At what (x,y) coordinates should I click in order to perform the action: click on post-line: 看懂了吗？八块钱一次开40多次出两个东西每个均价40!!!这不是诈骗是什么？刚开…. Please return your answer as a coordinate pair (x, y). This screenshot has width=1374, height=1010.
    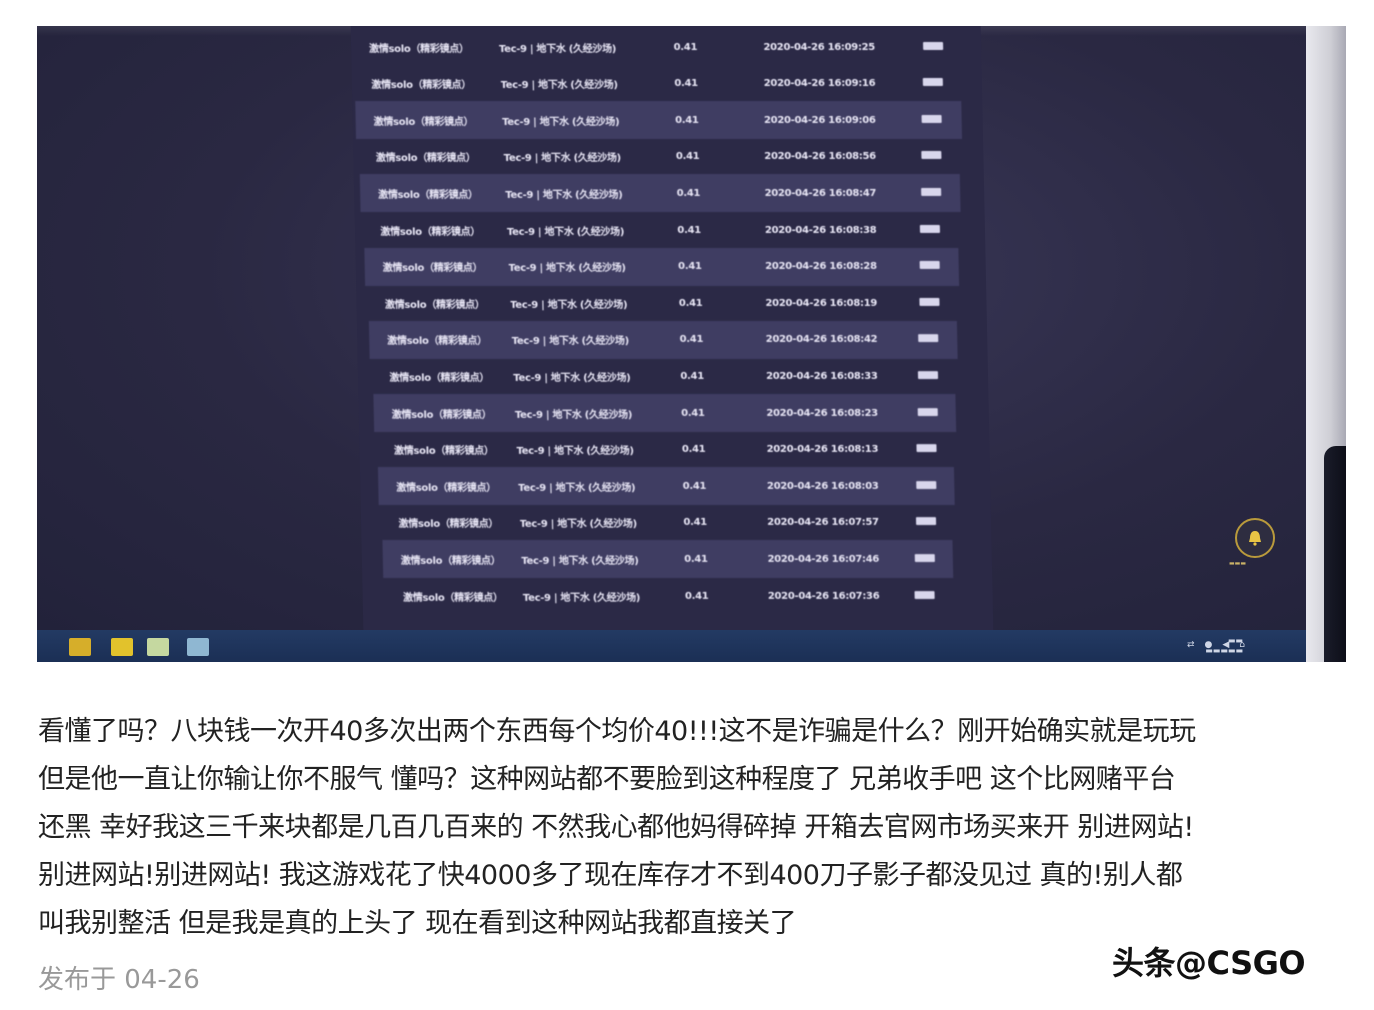
    Looking at the image, I should click on (617, 731).